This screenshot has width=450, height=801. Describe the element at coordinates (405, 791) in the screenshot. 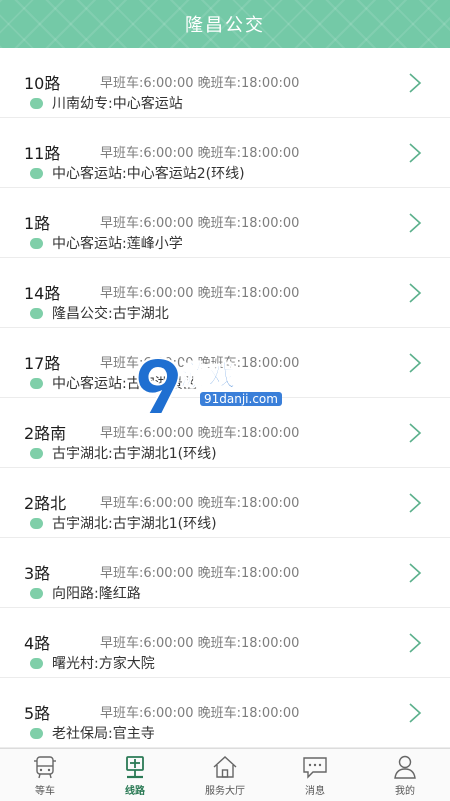

I see `tab-label: 我的` at that location.